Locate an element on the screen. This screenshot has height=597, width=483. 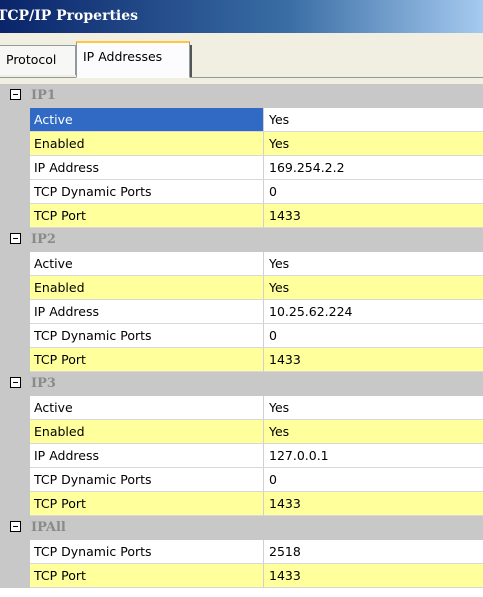
property-row: TCP Dynamic Ports 2518 is located at coordinates (241, 552).